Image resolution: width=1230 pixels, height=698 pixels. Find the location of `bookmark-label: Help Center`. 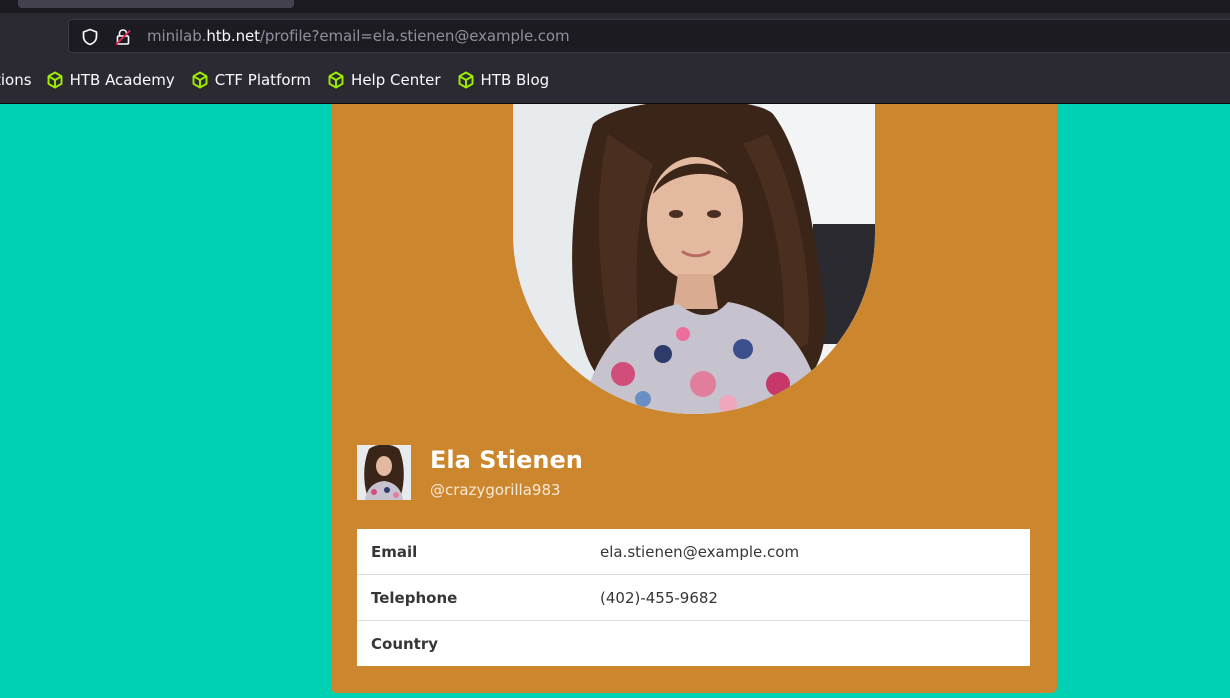

bookmark-label: Help Center is located at coordinates (396, 80).